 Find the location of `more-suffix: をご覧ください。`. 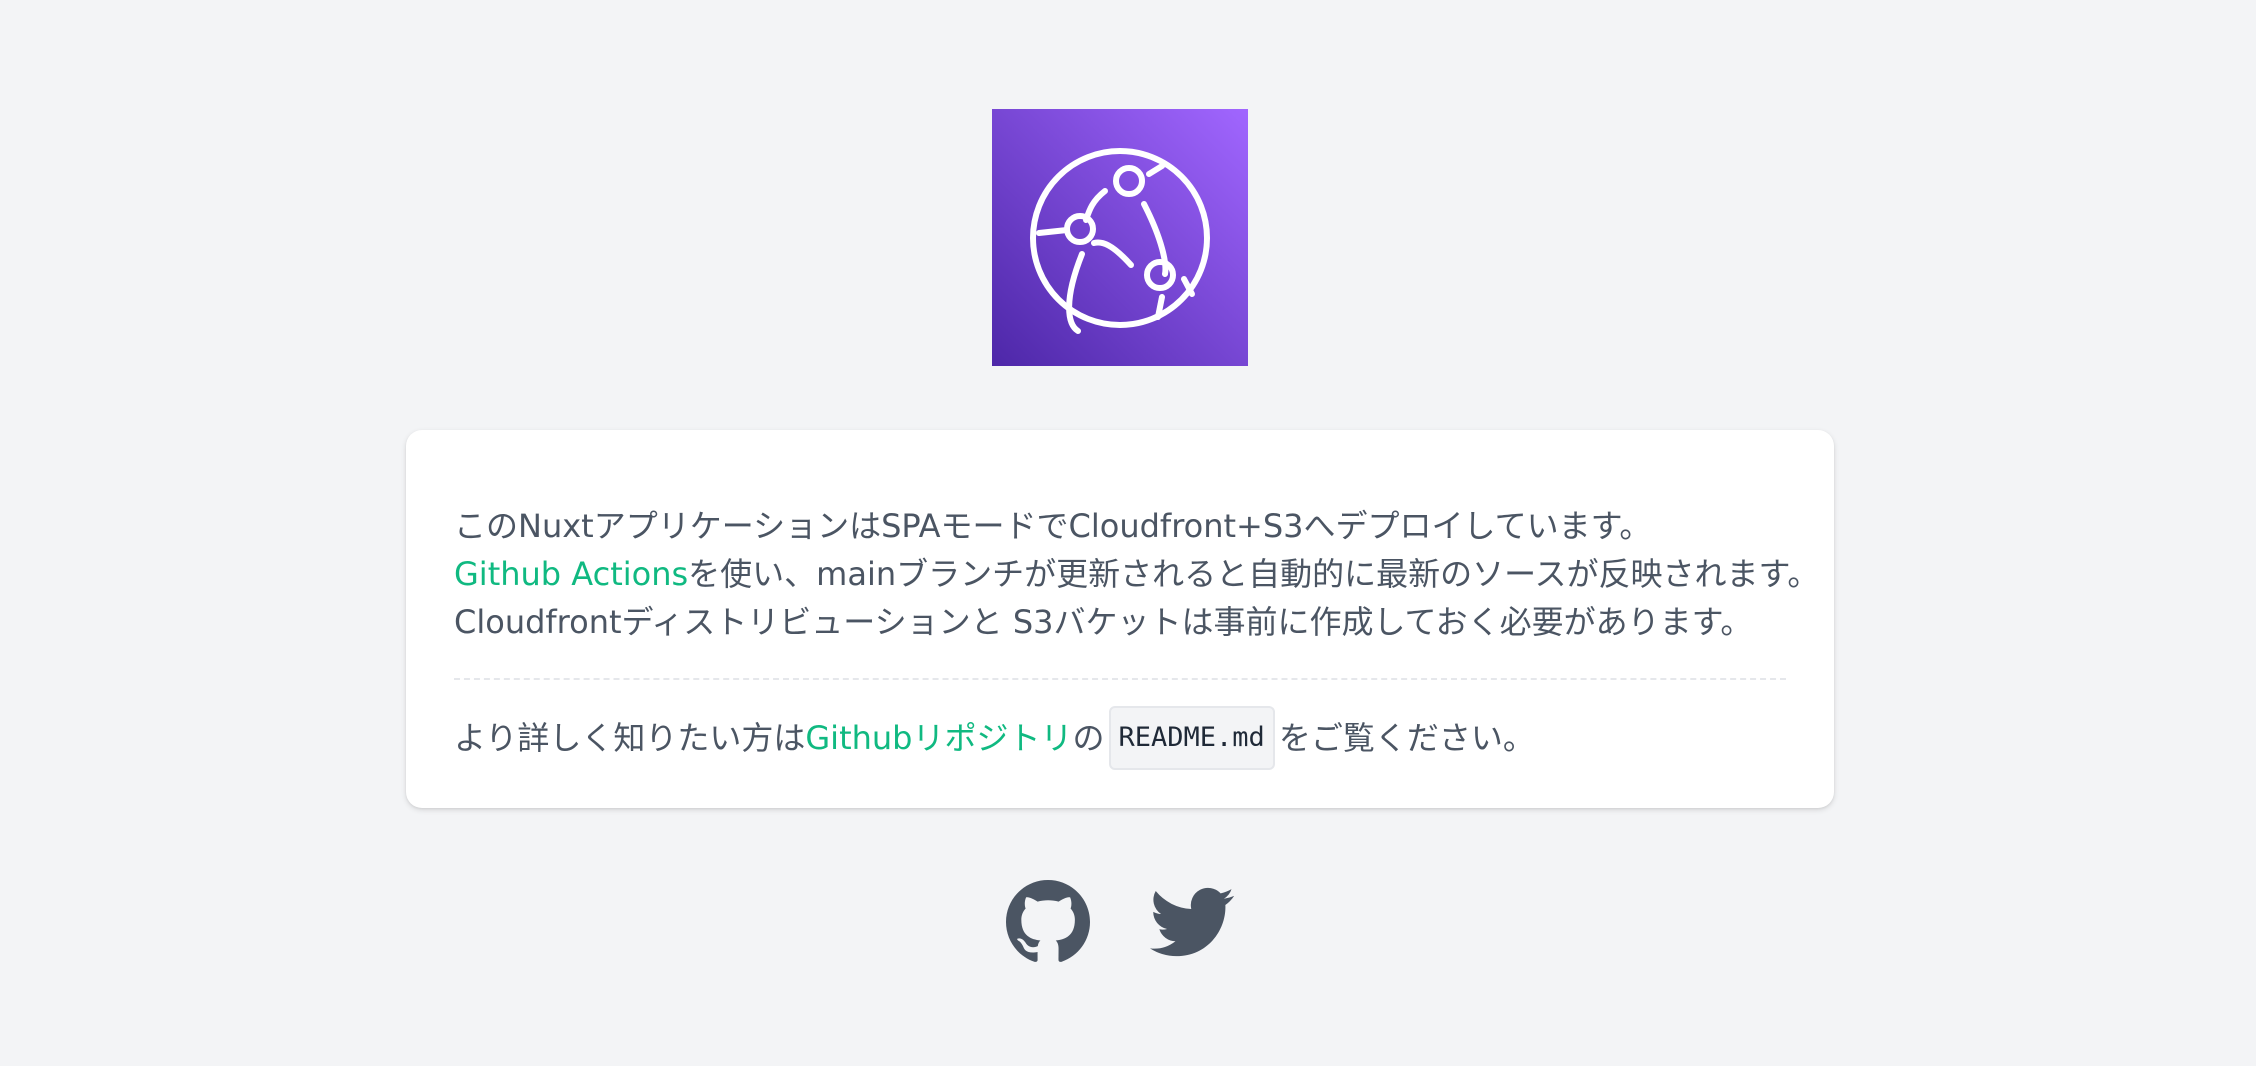

more-suffix: をご覧ください。 is located at coordinates (1406, 738).